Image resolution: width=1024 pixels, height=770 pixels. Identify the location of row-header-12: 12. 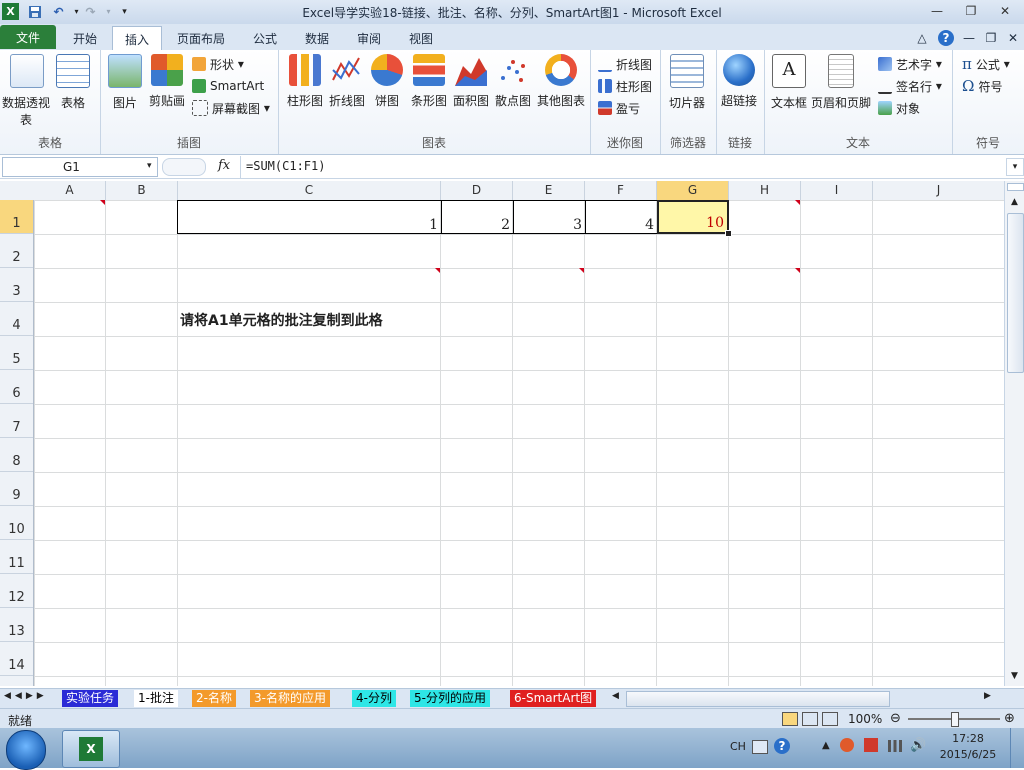
(16, 591).